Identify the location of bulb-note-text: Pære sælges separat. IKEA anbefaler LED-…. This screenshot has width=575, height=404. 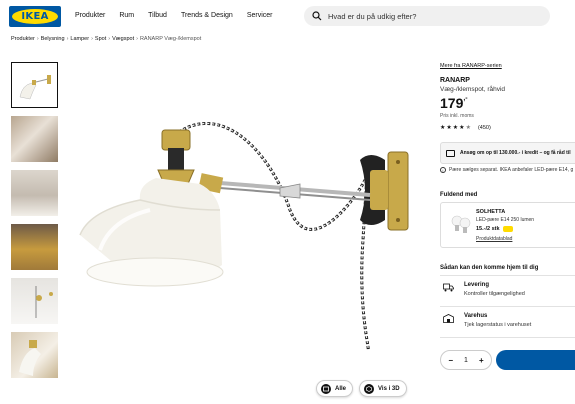
(511, 170).